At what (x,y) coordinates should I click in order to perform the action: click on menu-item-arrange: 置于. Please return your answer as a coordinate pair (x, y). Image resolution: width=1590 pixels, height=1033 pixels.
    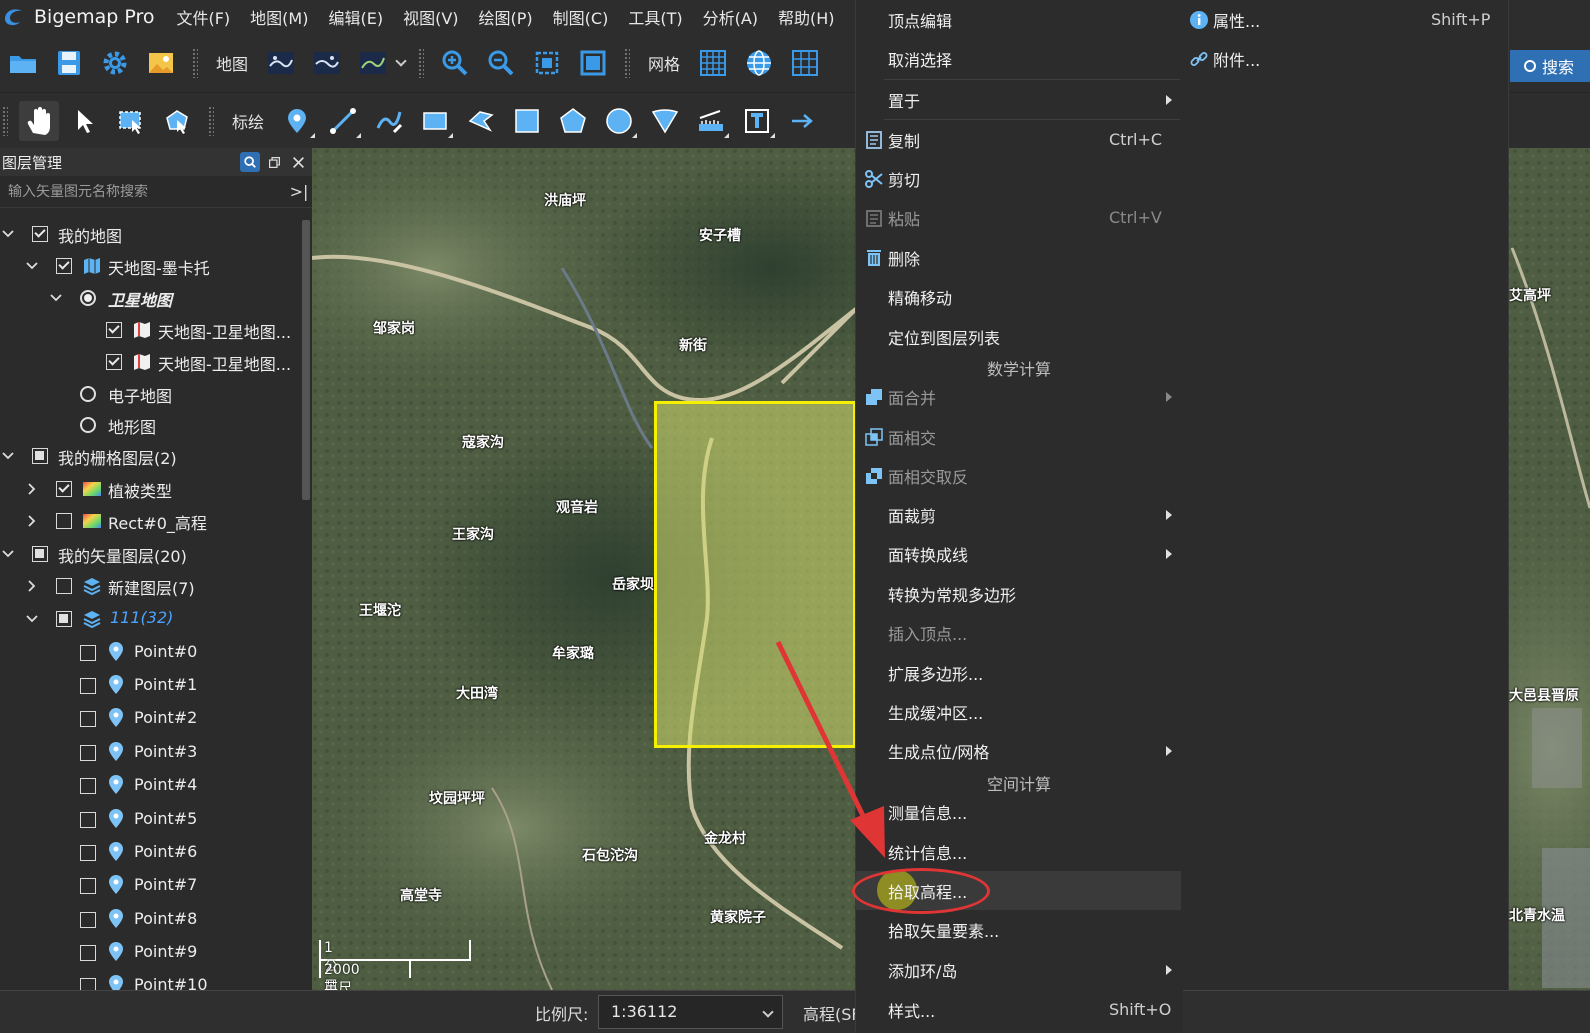
    Looking at the image, I should click on (1019, 99).